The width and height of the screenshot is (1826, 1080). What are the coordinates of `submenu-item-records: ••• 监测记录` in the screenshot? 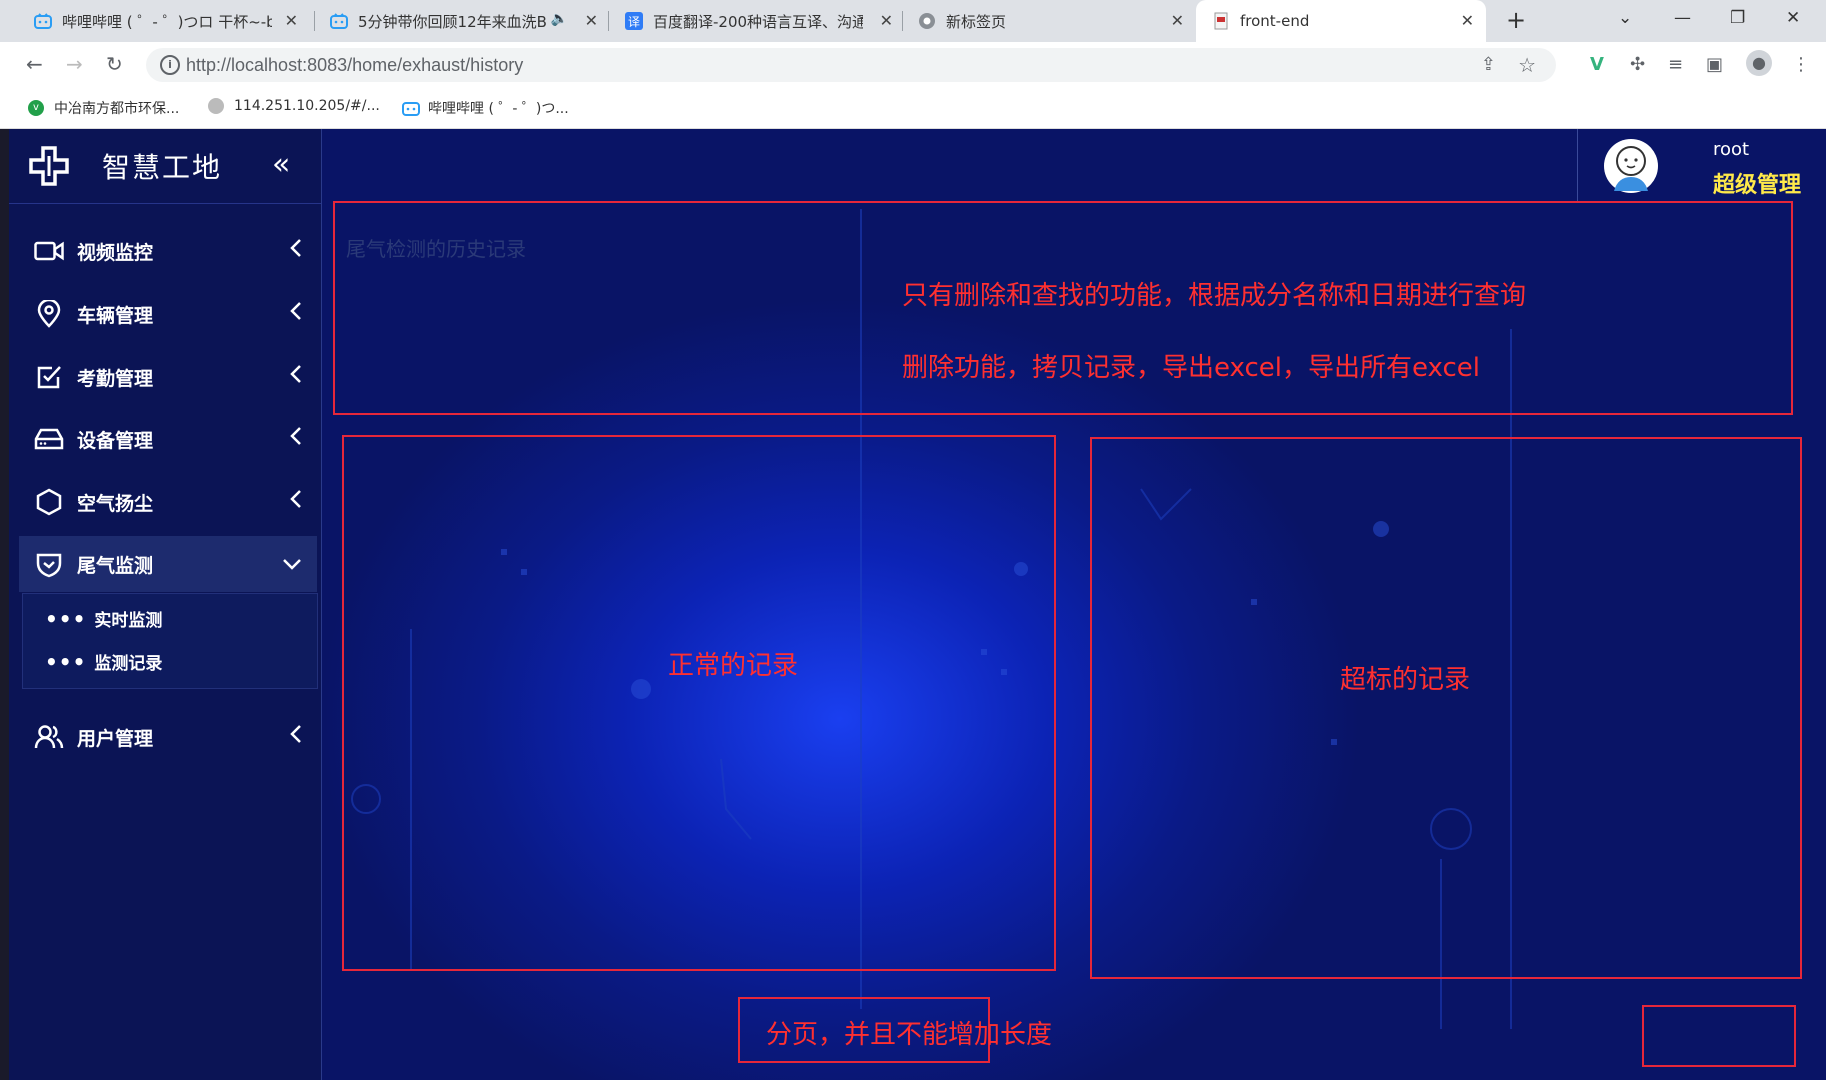 It's located at (104, 662).